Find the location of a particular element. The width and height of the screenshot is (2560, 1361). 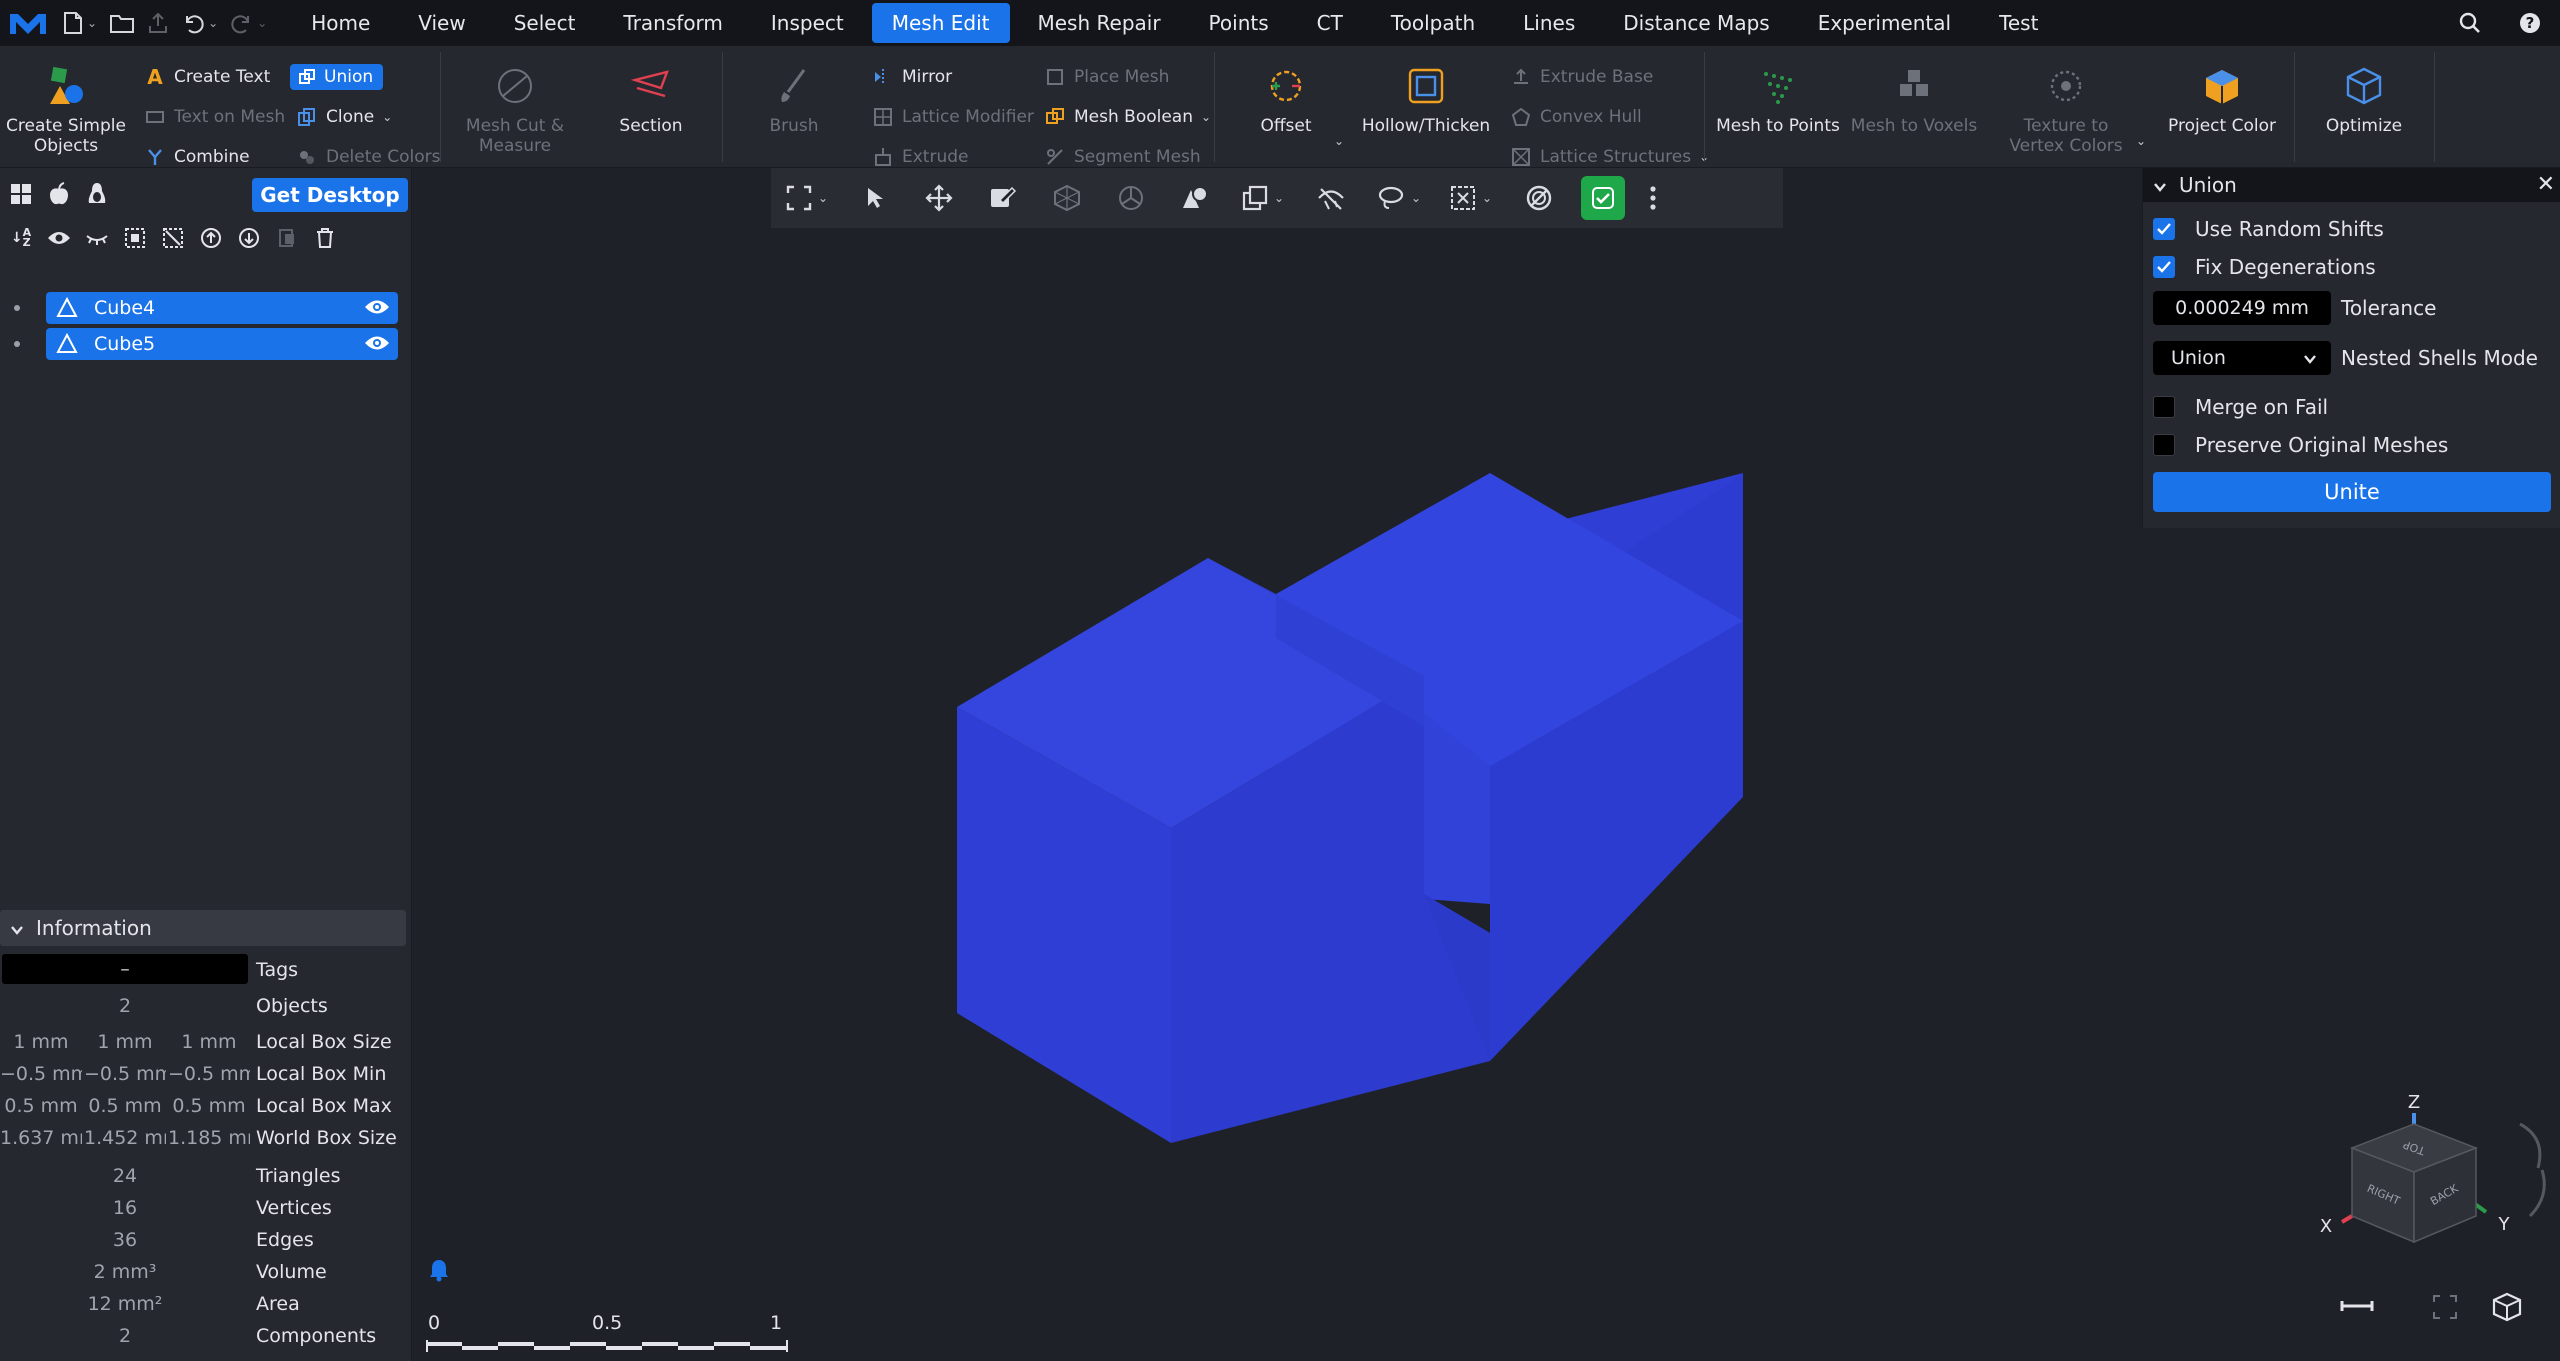

tab-inspect: Inspect is located at coordinates (807, 23).